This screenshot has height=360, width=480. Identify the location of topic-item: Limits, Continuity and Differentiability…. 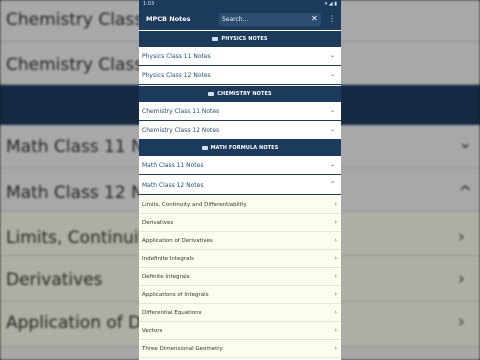
(240, 205).